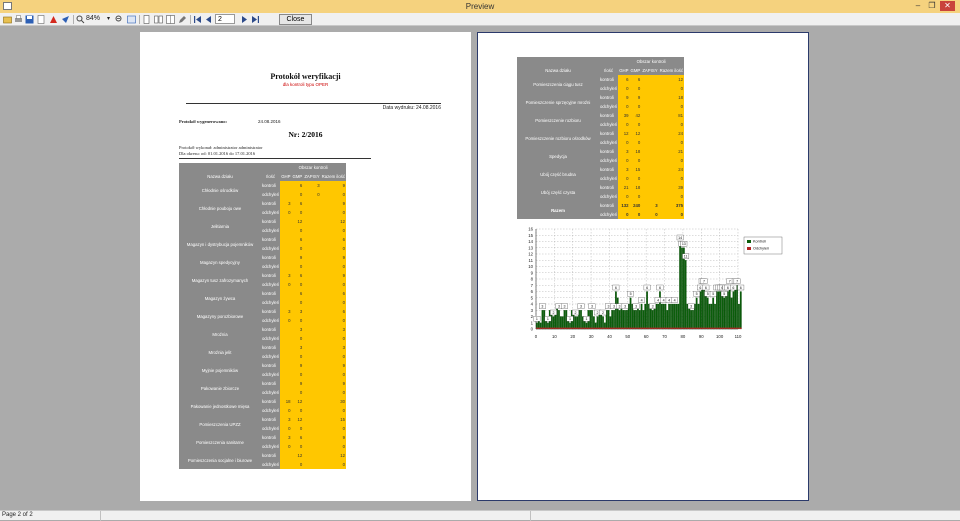 The width and height of the screenshot is (960, 521). What do you see at coordinates (671, 169) in the screenshot?
I see `value-cell: 24` at bounding box center [671, 169].